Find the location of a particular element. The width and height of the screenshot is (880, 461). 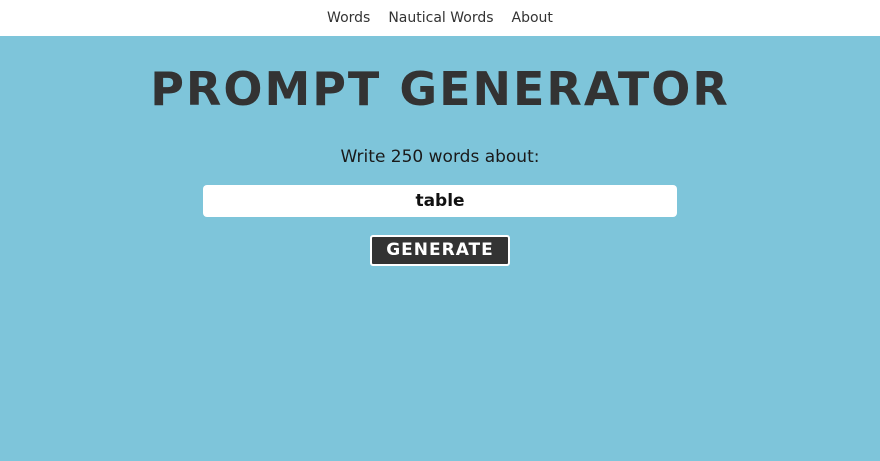

prompt-text: Write 250 words about: is located at coordinates (440, 157).